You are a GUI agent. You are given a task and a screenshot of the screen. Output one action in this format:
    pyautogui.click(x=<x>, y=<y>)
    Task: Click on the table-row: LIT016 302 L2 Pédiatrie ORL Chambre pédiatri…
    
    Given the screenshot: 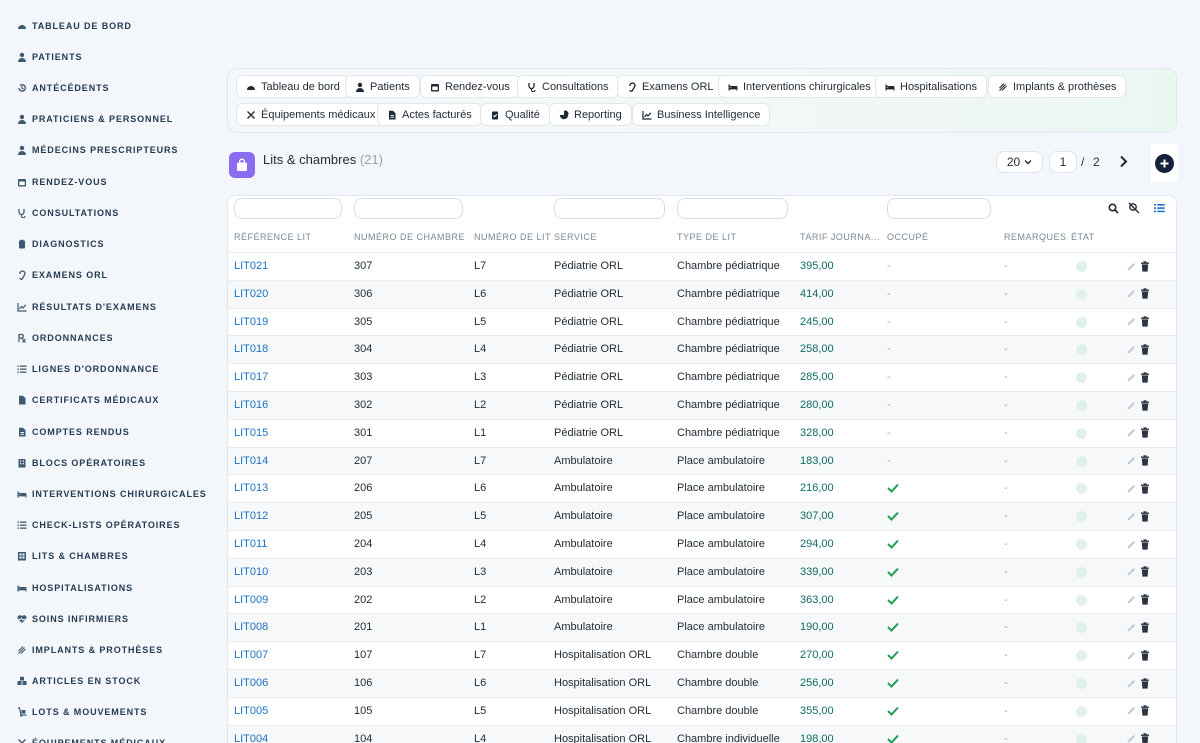 What is the action you would take?
    pyautogui.click(x=702, y=405)
    